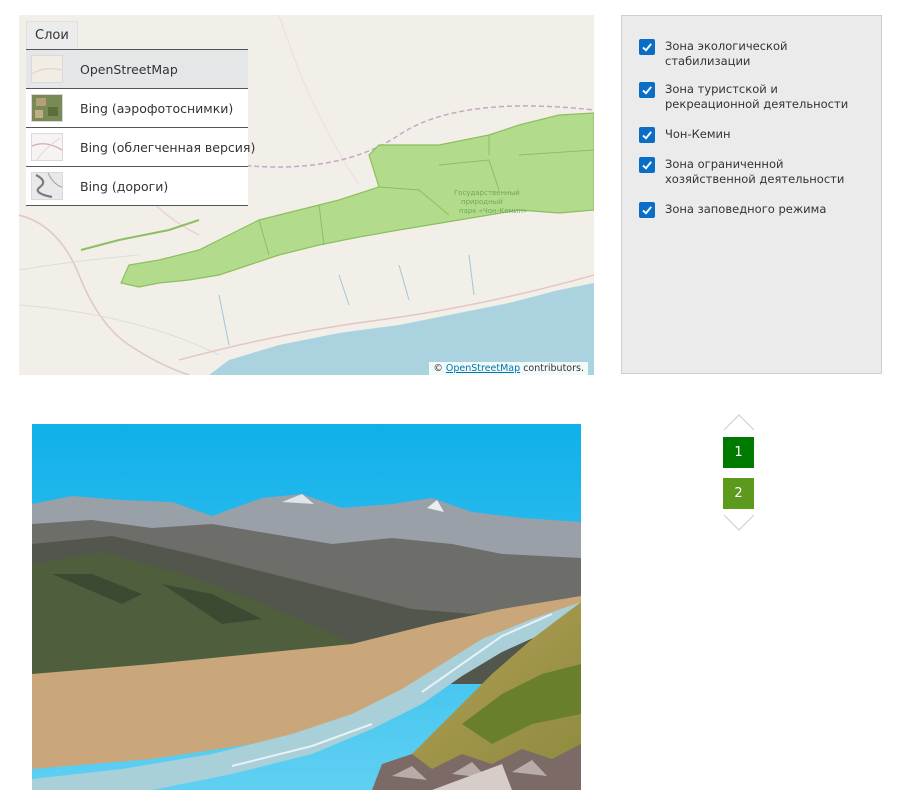  Describe the element at coordinates (47, 108) in the screenshot. I see `bing-aerial-thumbnail` at that location.